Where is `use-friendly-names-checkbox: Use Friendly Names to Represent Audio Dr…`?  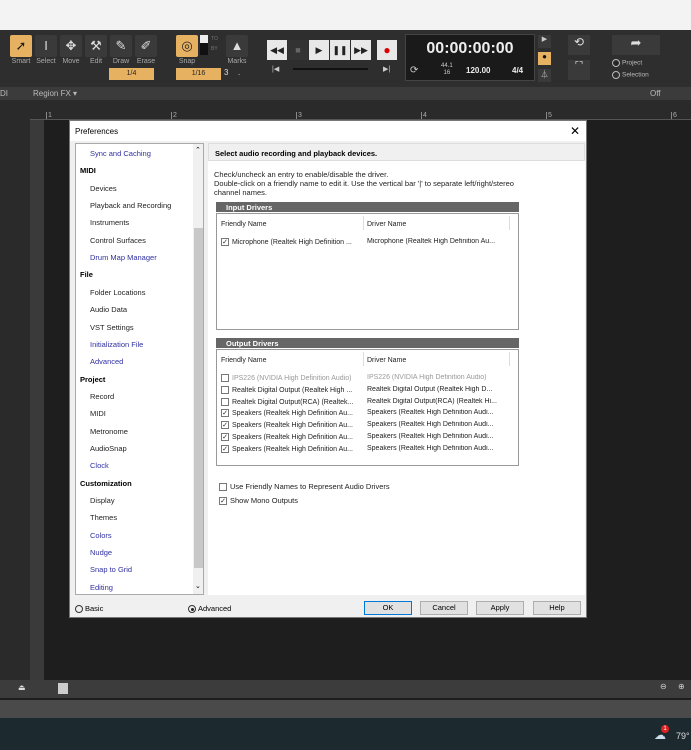
use-friendly-names-checkbox: Use Friendly Names to Represent Audio Dr… is located at coordinates (304, 487).